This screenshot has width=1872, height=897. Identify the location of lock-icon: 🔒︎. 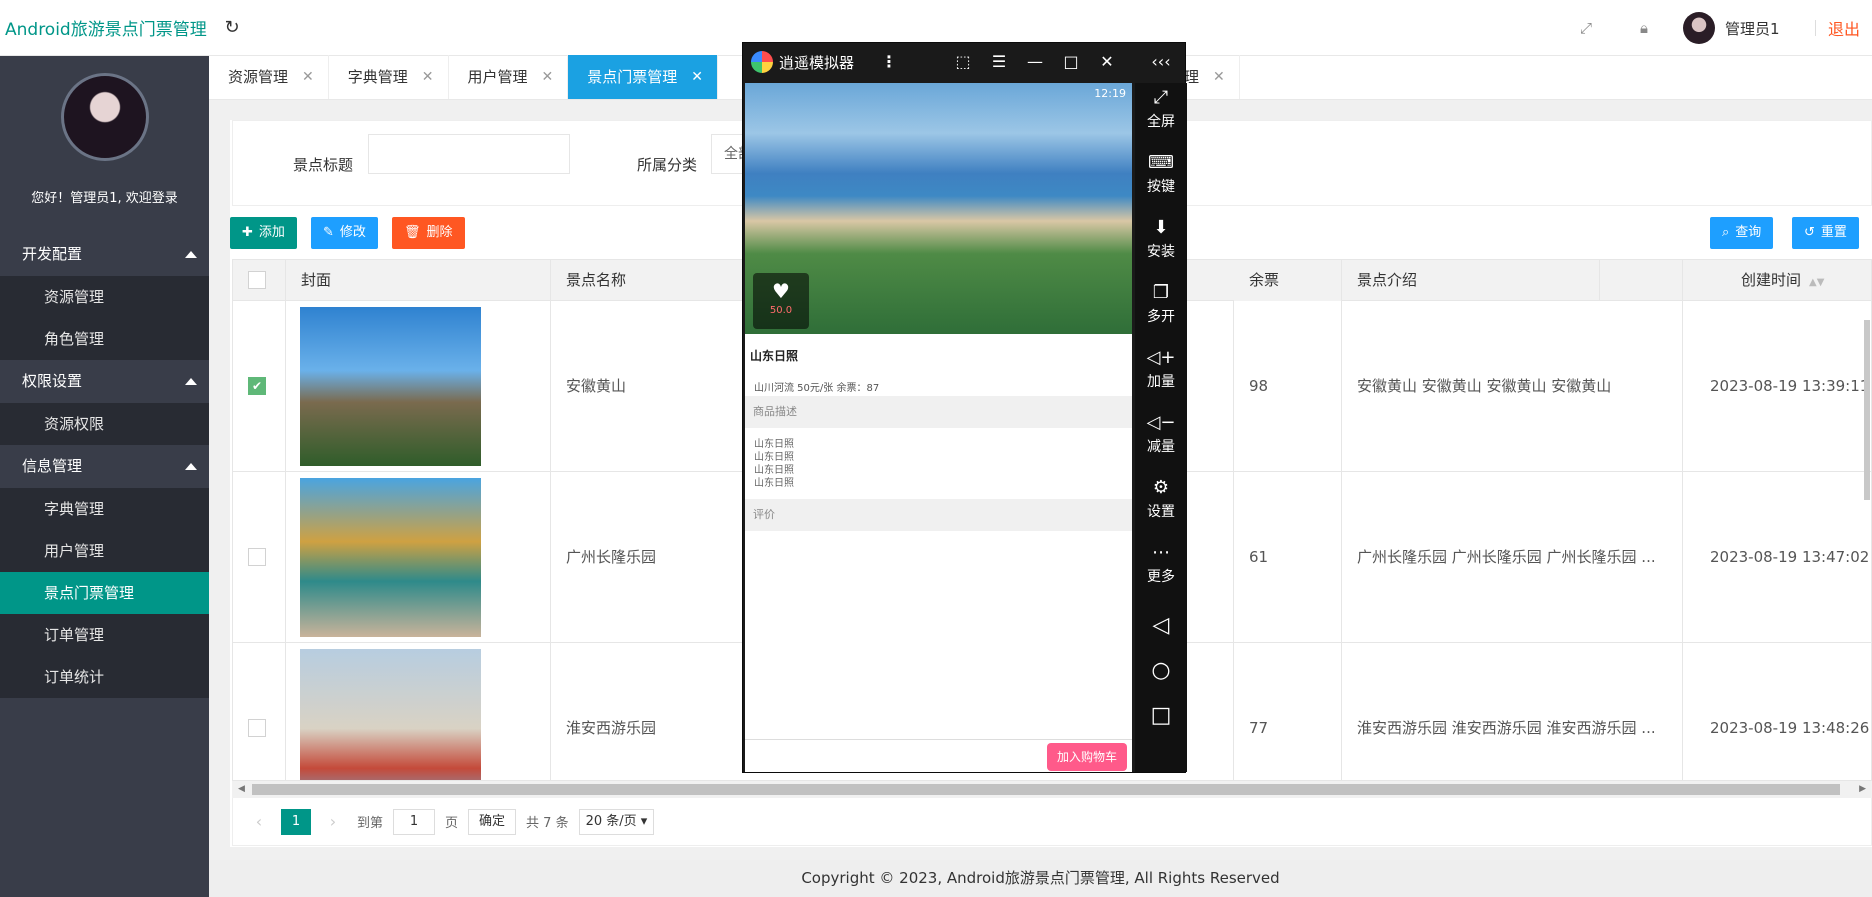
(1644, 28).